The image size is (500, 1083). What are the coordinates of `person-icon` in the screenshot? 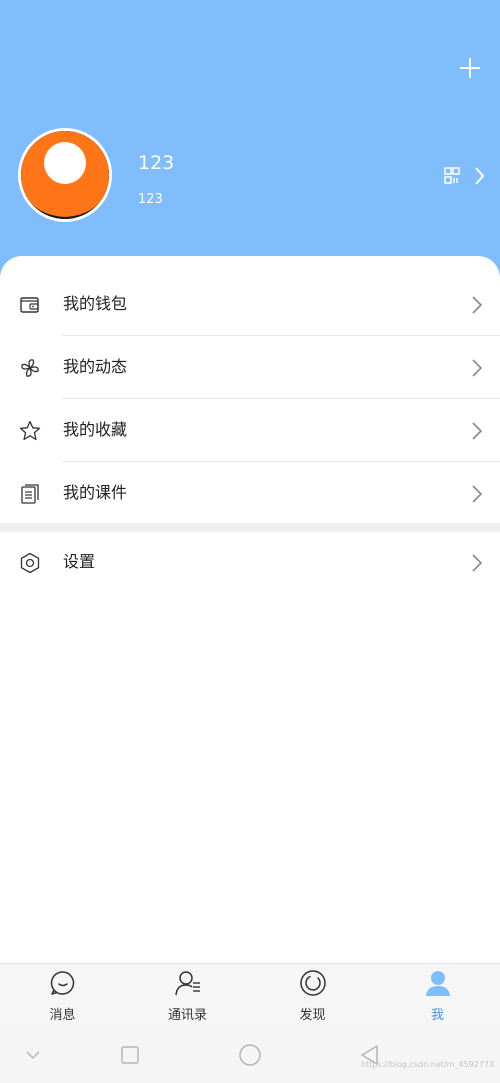 It's located at (438, 983).